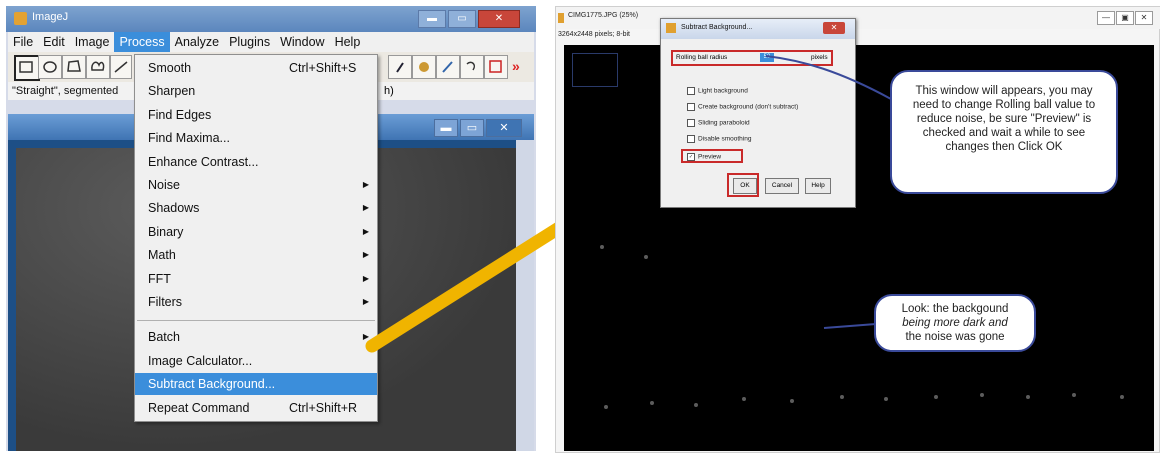 The image size is (1160, 453). What do you see at coordinates (782, 186) in the screenshot?
I see `cancel-button: Cancel` at bounding box center [782, 186].